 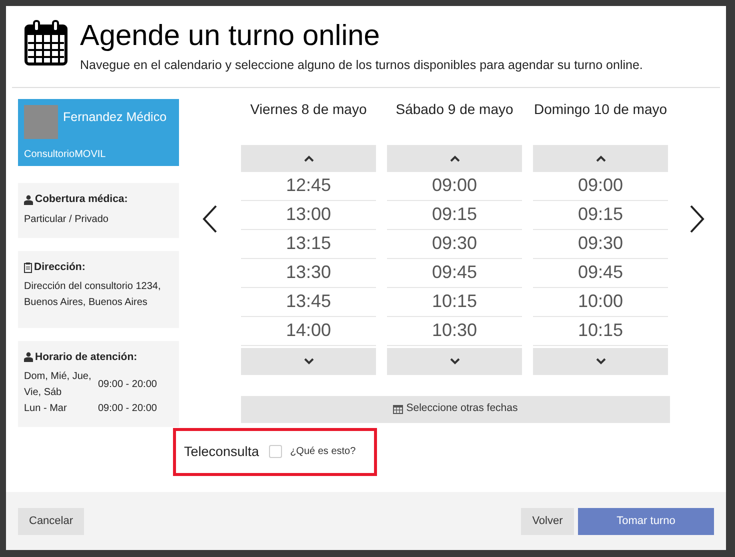 What do you see at coordinates (60, 267) in the screenshot?
I see `card-heading: Dirección:` at bounding box center [60, 267].